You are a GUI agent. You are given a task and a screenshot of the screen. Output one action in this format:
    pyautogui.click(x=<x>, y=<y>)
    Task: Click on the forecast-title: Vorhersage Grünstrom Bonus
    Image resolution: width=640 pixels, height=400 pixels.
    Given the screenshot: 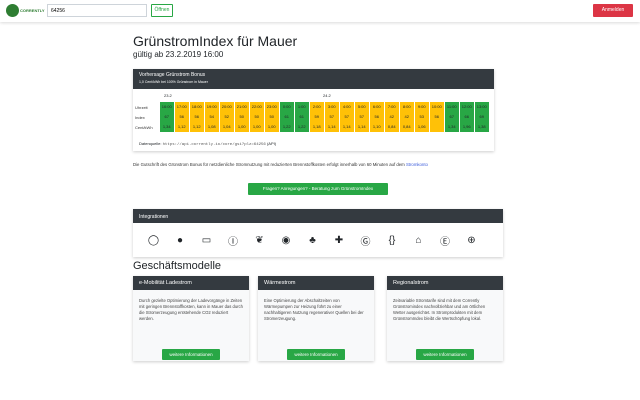 What is the action you would take?
    pyautogui.click(x=172, y=75)
    